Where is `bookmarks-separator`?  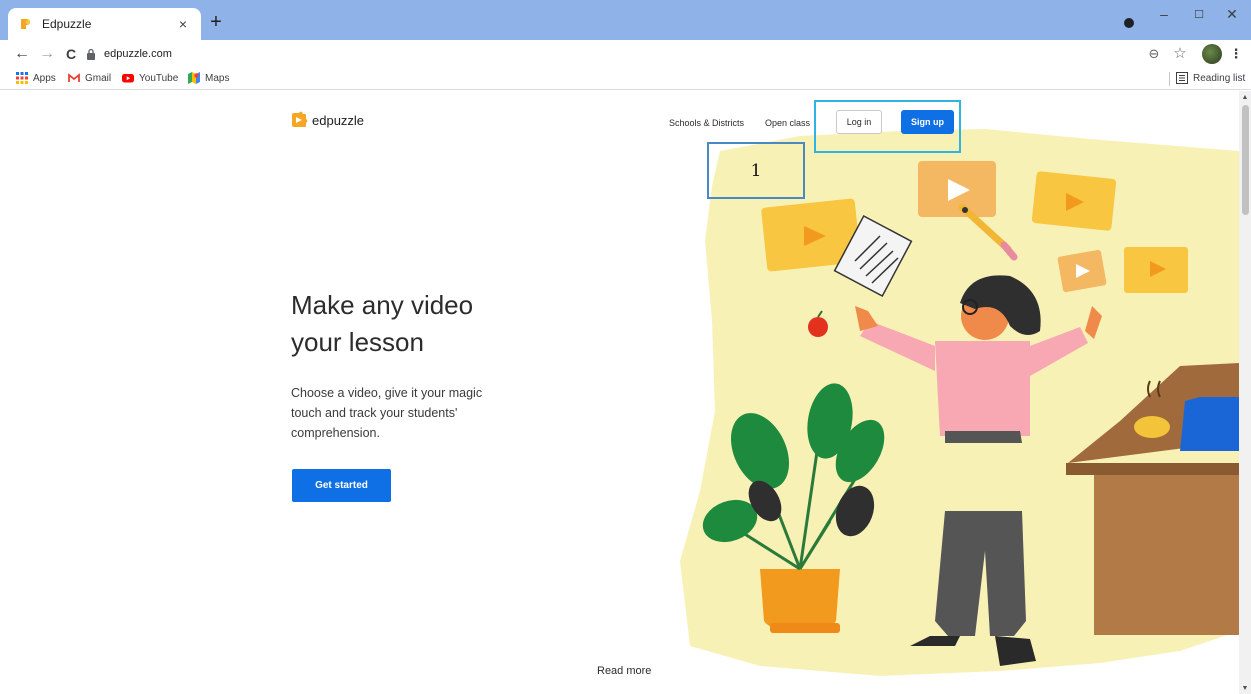 bookmarks-separator is located at coordinates (1169, 79).